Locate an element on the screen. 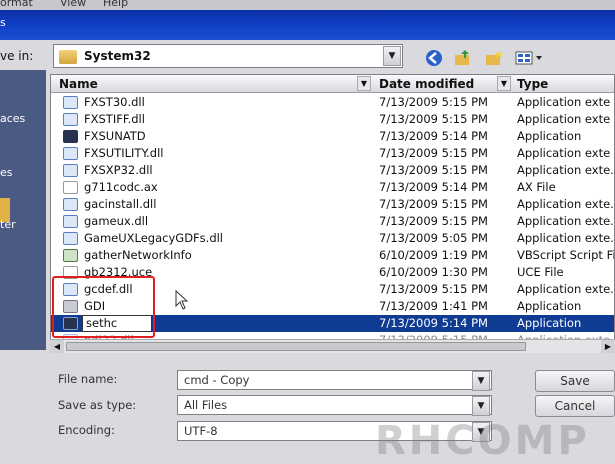 The image size is (615, 464). selected-list-item: sethc 7/13/2009 5:14 PM Application is located at coordinates (332, 323).